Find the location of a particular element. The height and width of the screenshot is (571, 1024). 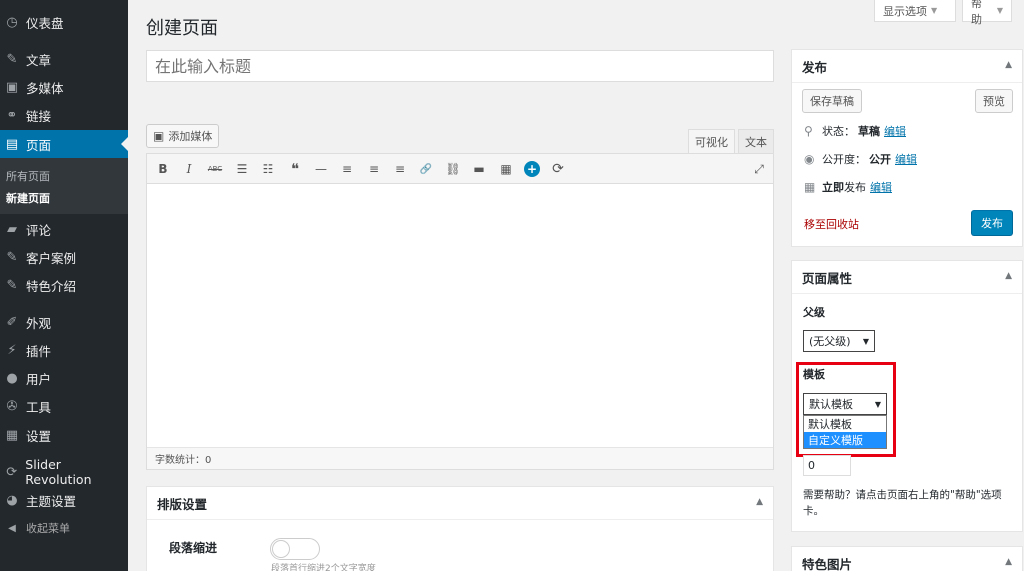

page-attributes-header: 页面属性 is located at coordinates (907, 277).